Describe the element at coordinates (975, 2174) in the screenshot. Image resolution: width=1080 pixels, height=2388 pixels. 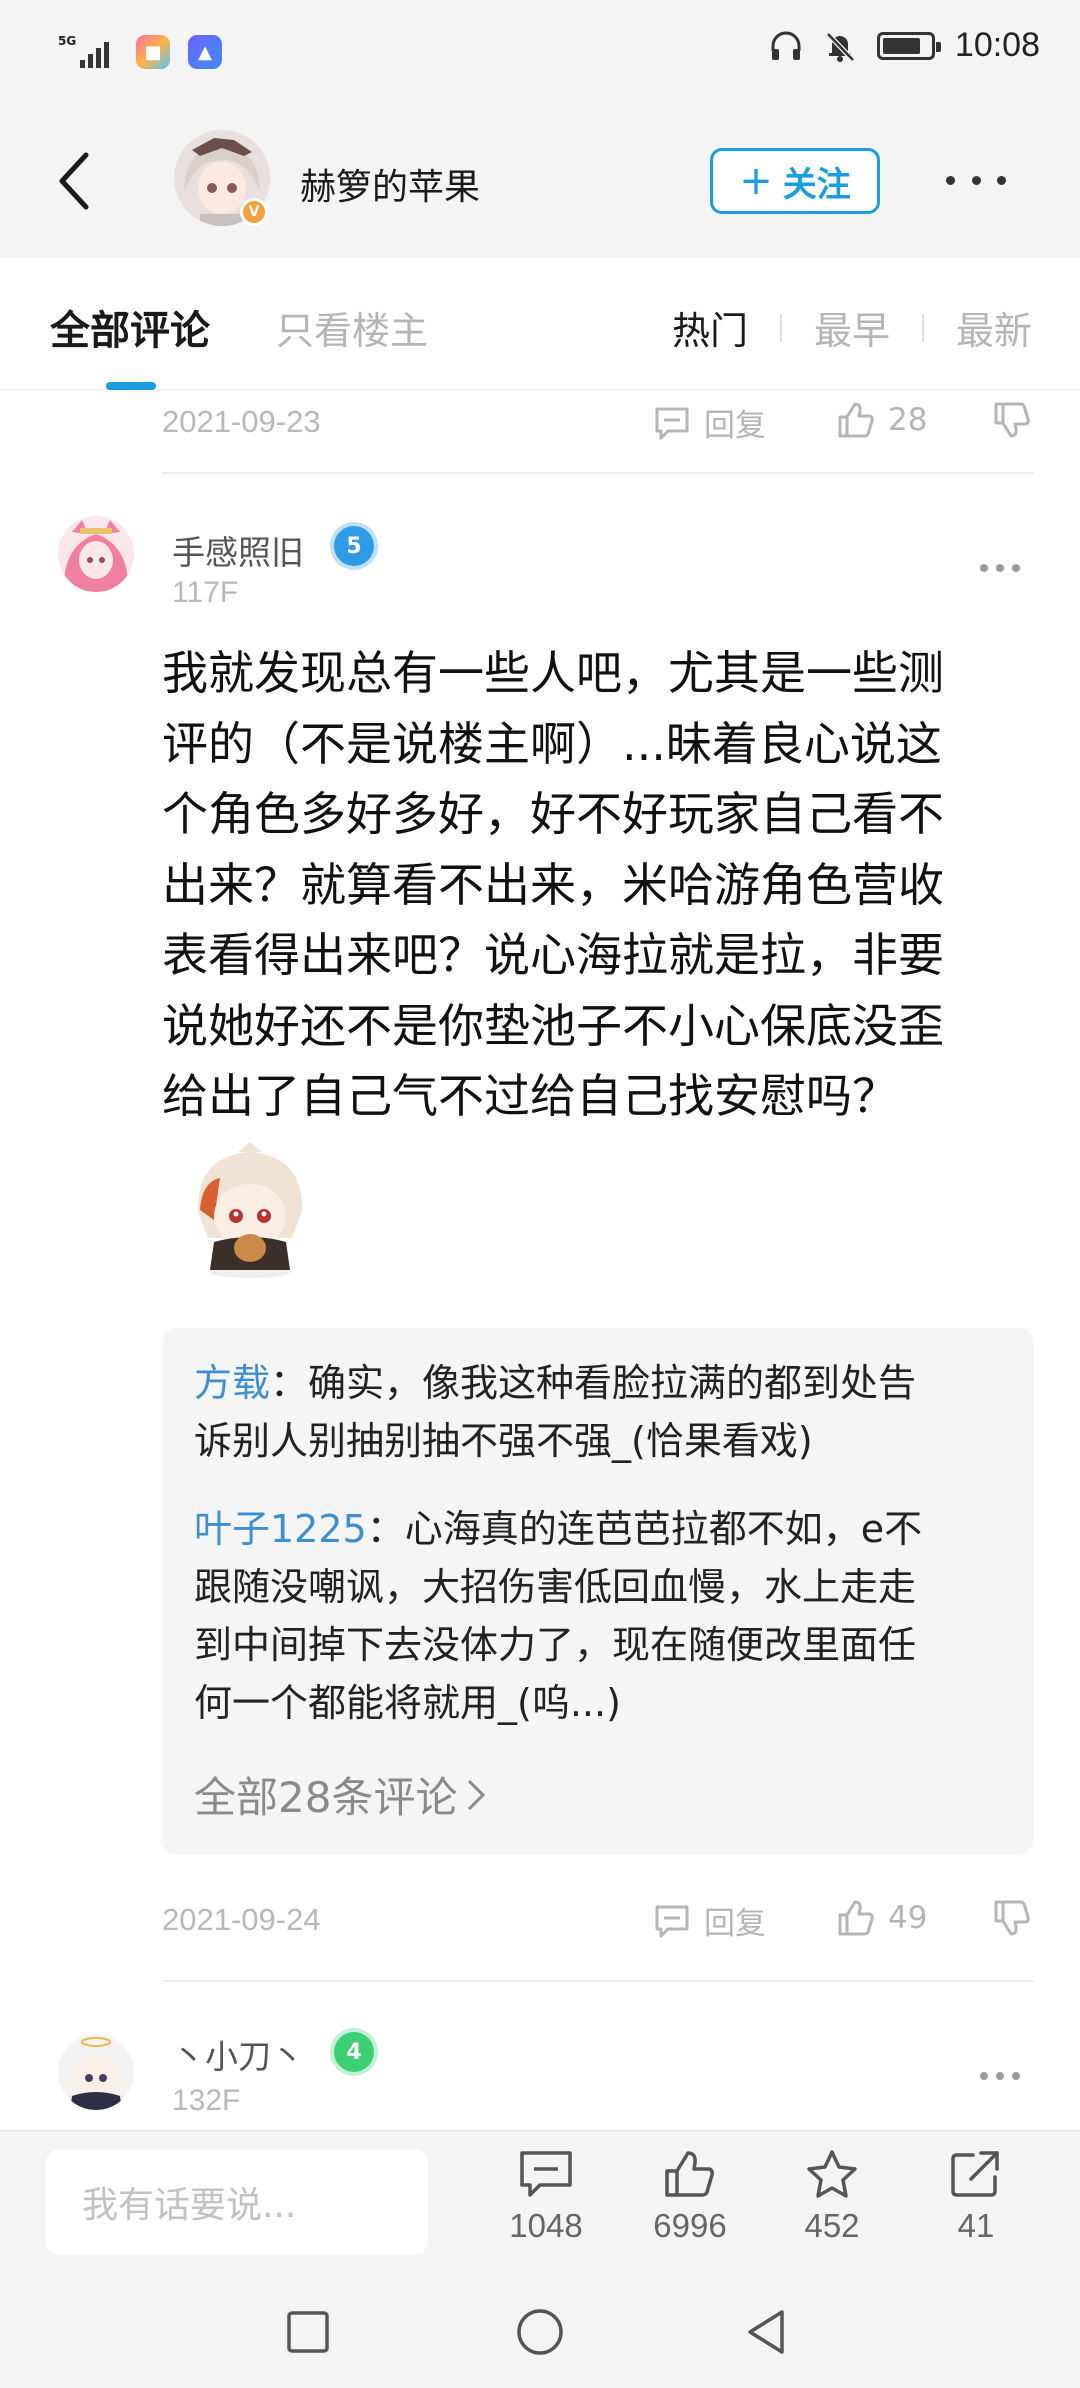
I see `share-icon` at that location.